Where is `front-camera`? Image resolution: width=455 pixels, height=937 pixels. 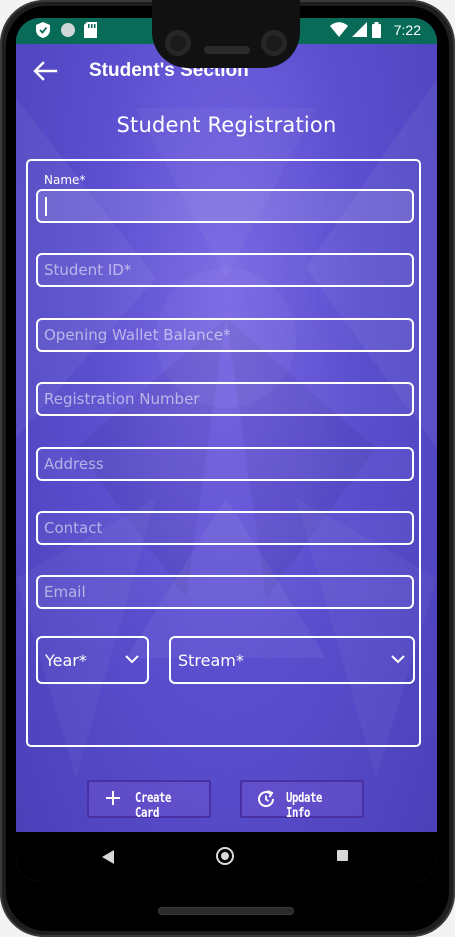
front-camera is located at coordinates (178, 43).